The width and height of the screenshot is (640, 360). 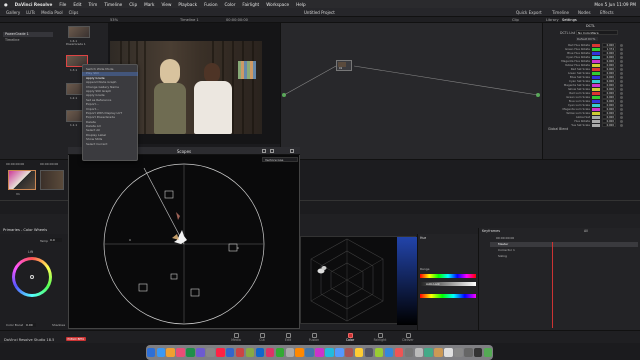 I want to click on menu-help: Help, so click(x=301, y=4).